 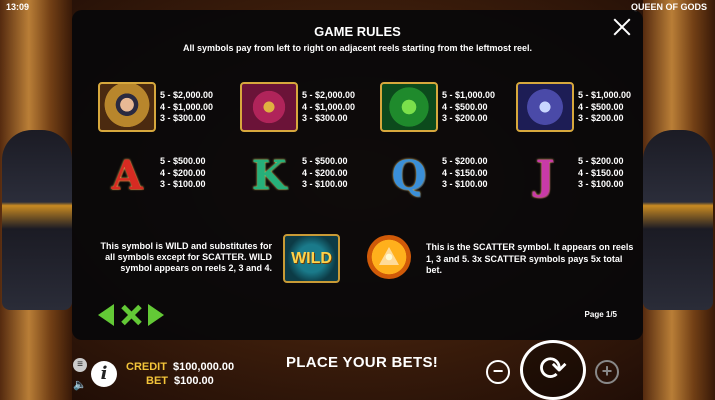 What do you see at coordinates (325, 172) in the screenshot?
I see `letter-k-paytable: 5 - $500.00 4 - $200.00 3 - $100.00` at bounding box center [325, 172].